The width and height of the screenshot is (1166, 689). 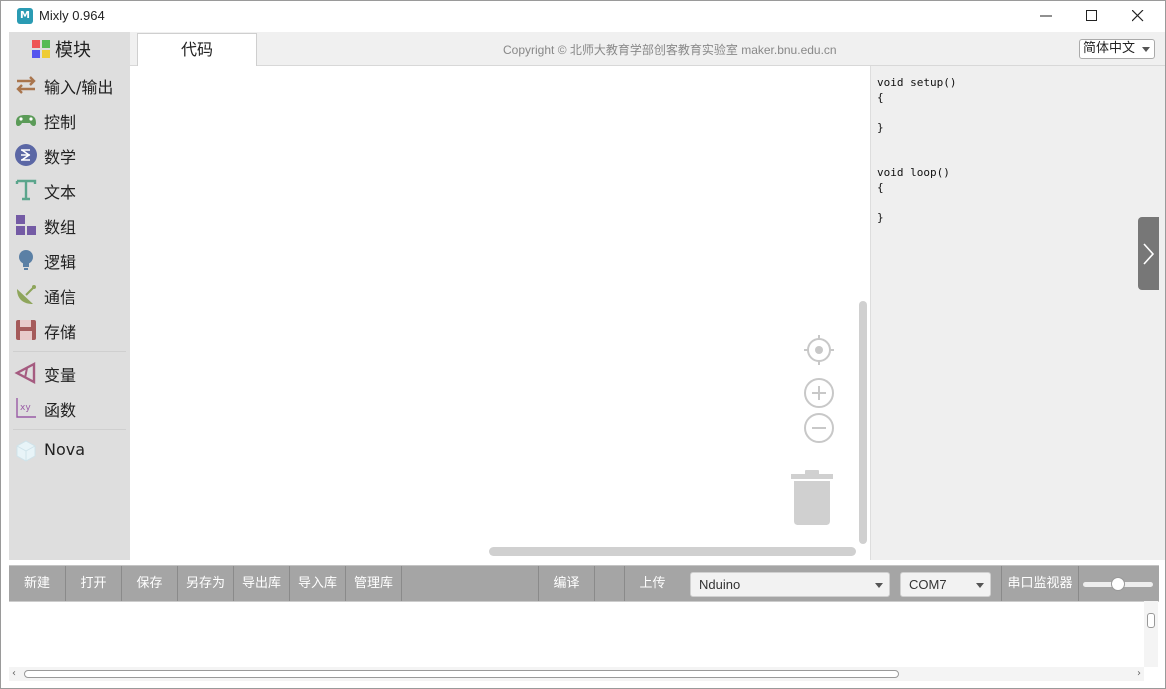 What do you see at coordinates (652, 584) in the screenshot?
I see `upload-button: 上传` at bounding box center [652, 584].